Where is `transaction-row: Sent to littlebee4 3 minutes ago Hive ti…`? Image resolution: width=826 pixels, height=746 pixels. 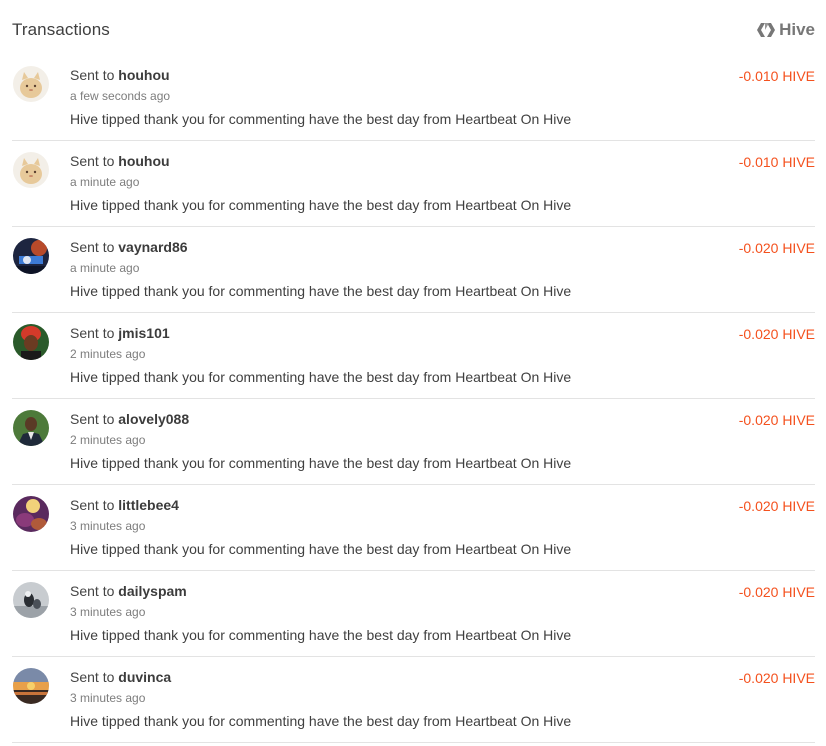 transaction-row: Sent to littlebee4 3 minutes ago Hive ti… is located at coordinates (413, 528).